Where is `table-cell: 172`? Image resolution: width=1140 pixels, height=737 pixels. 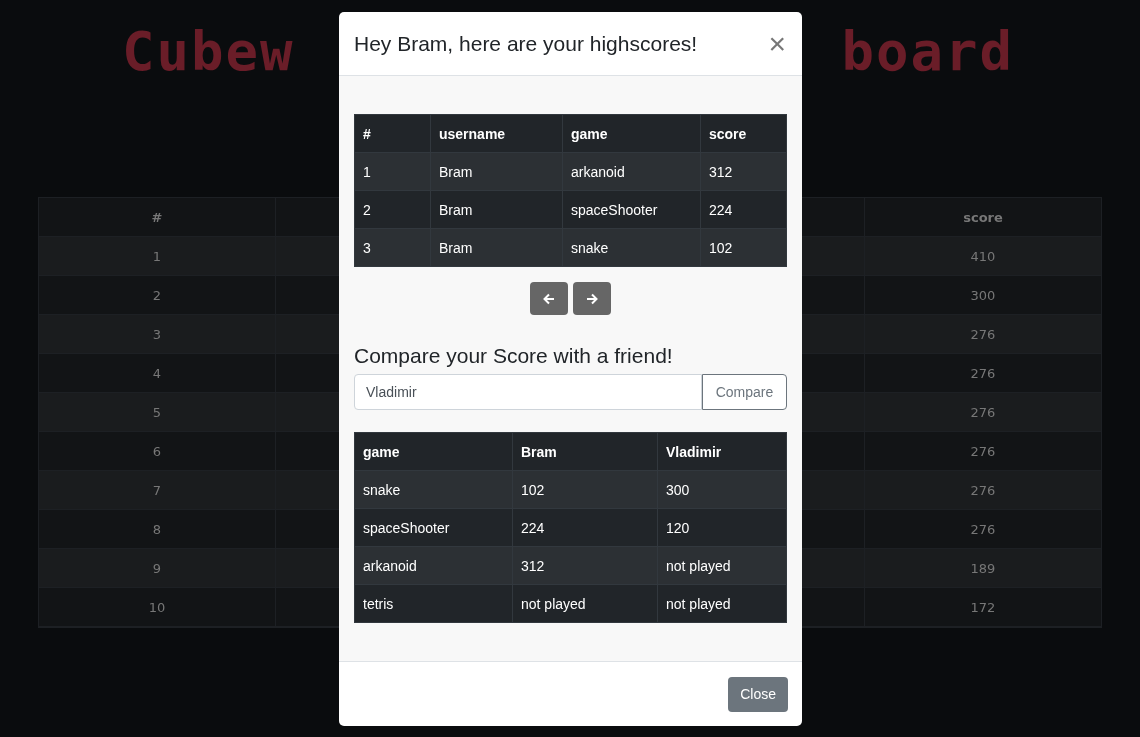 table-cell: 172 is located at coordinates (982, 607).